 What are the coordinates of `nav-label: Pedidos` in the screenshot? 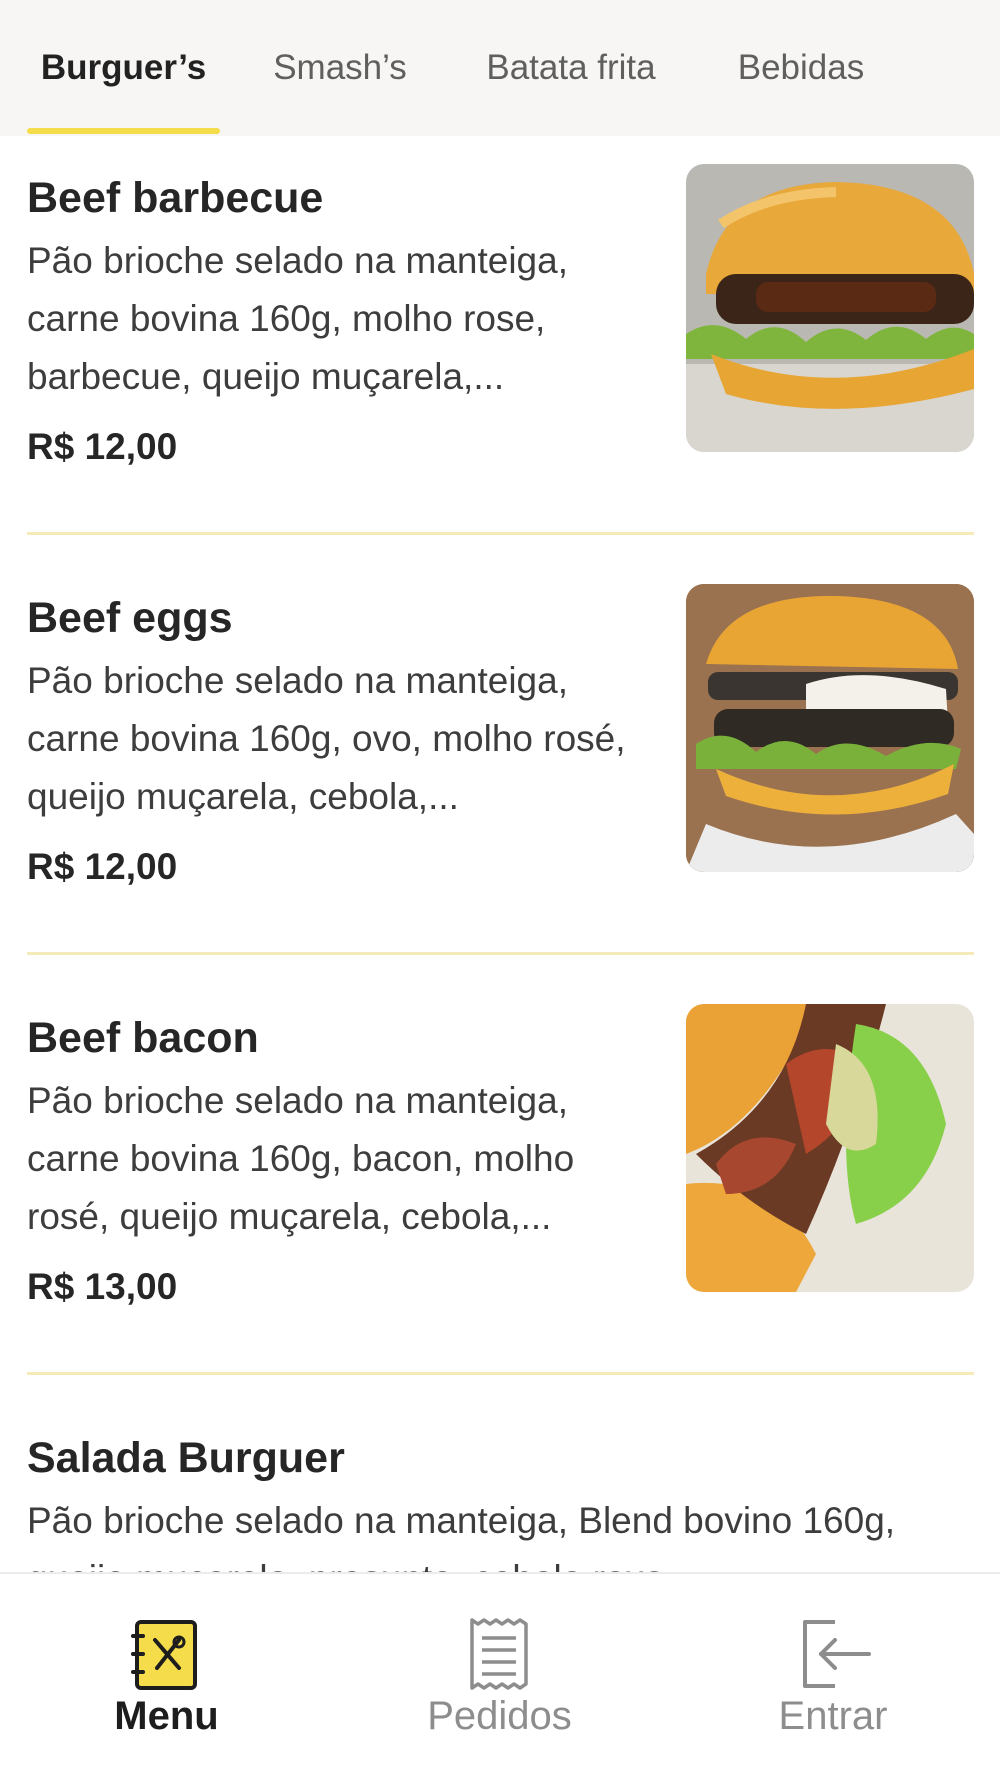 It's located at (499, 1716).